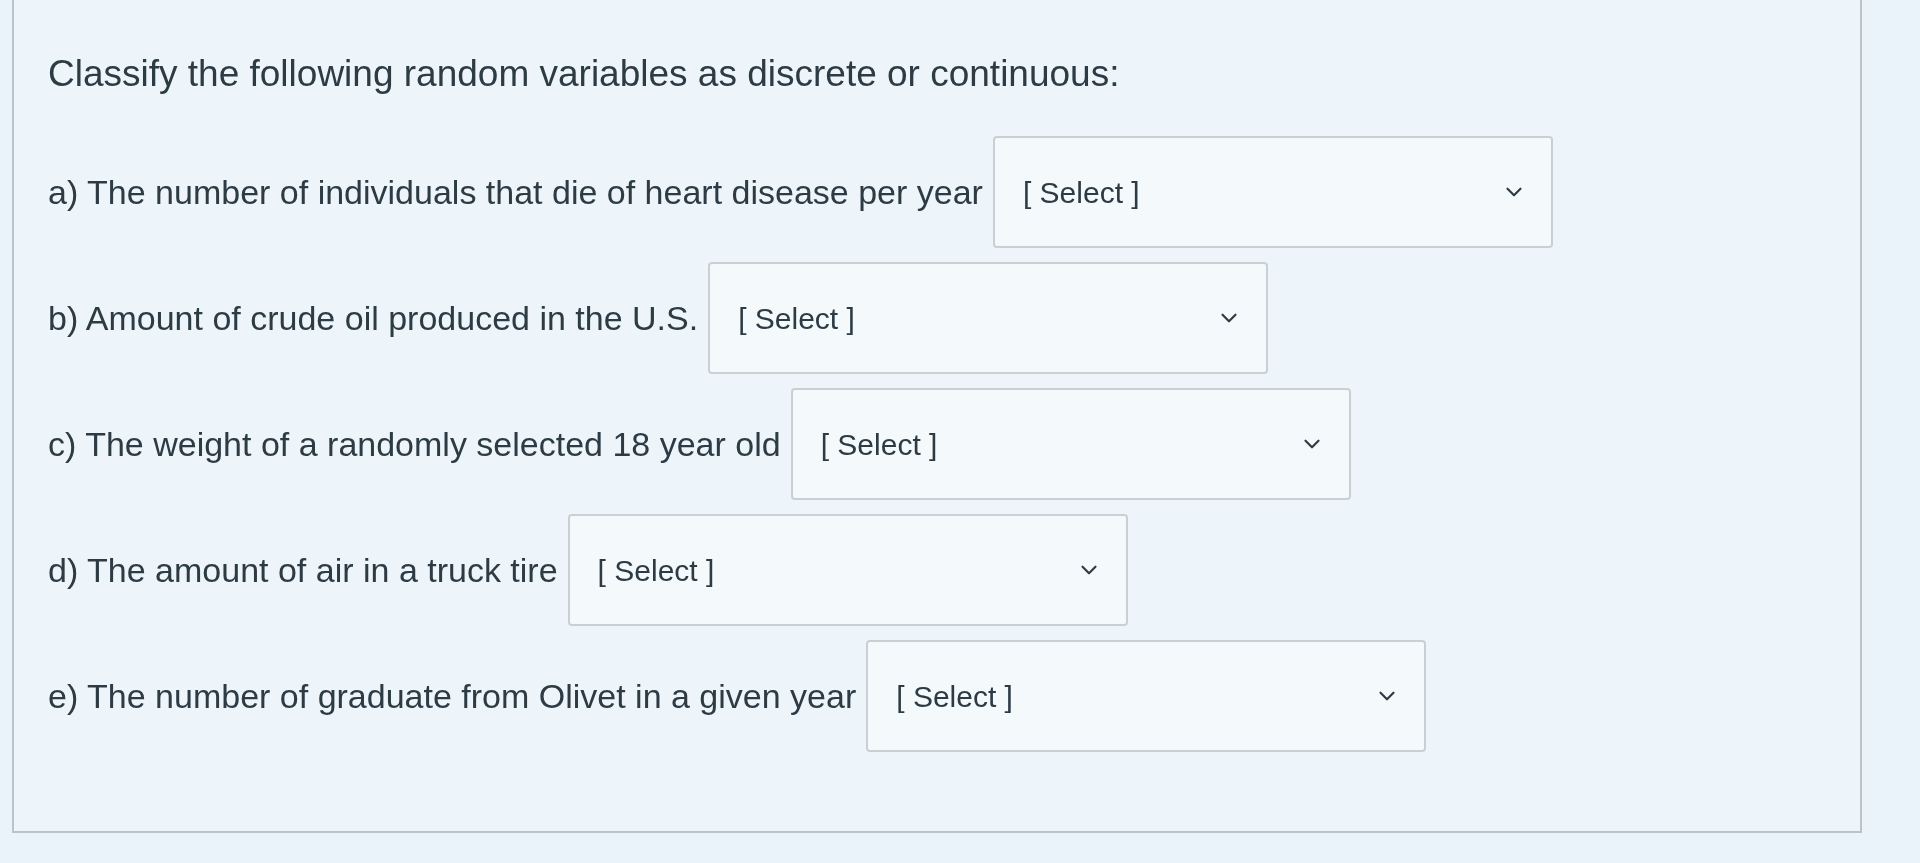  I want to click on item-label: d) The amount of air in a truck tire, so click(303, 570).